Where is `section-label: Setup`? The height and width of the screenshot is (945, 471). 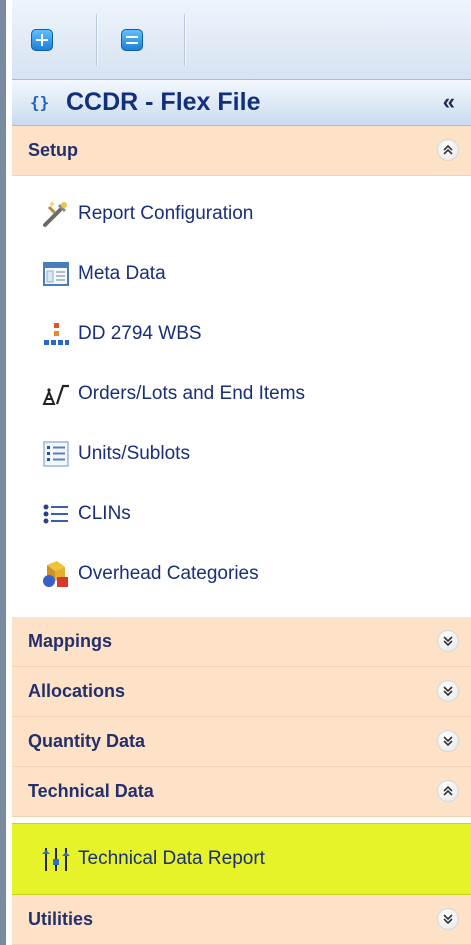
section-label: Setup is located at coordinates (53, 150).